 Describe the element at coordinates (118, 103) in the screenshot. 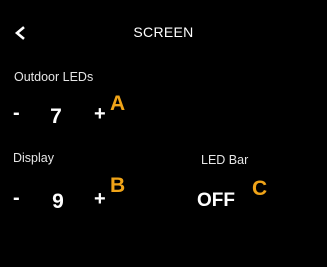

I see `callout-marker-a: A` at that location.